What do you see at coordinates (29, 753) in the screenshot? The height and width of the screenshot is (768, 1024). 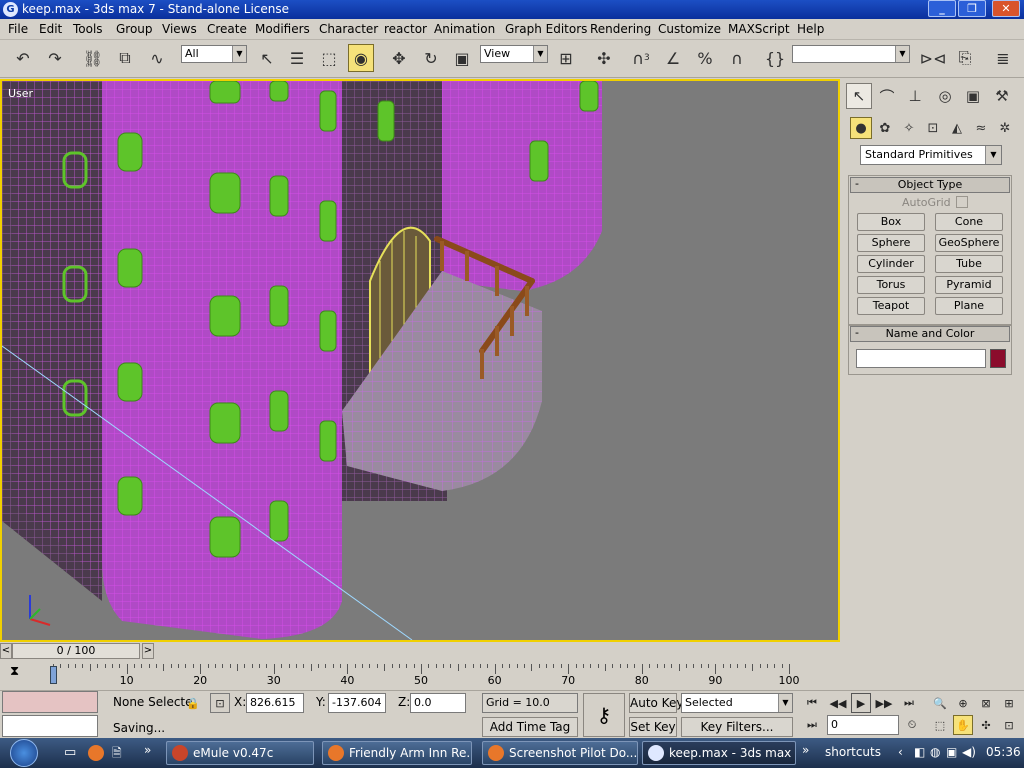 I see `start-button` at bounding box center [29, 753].